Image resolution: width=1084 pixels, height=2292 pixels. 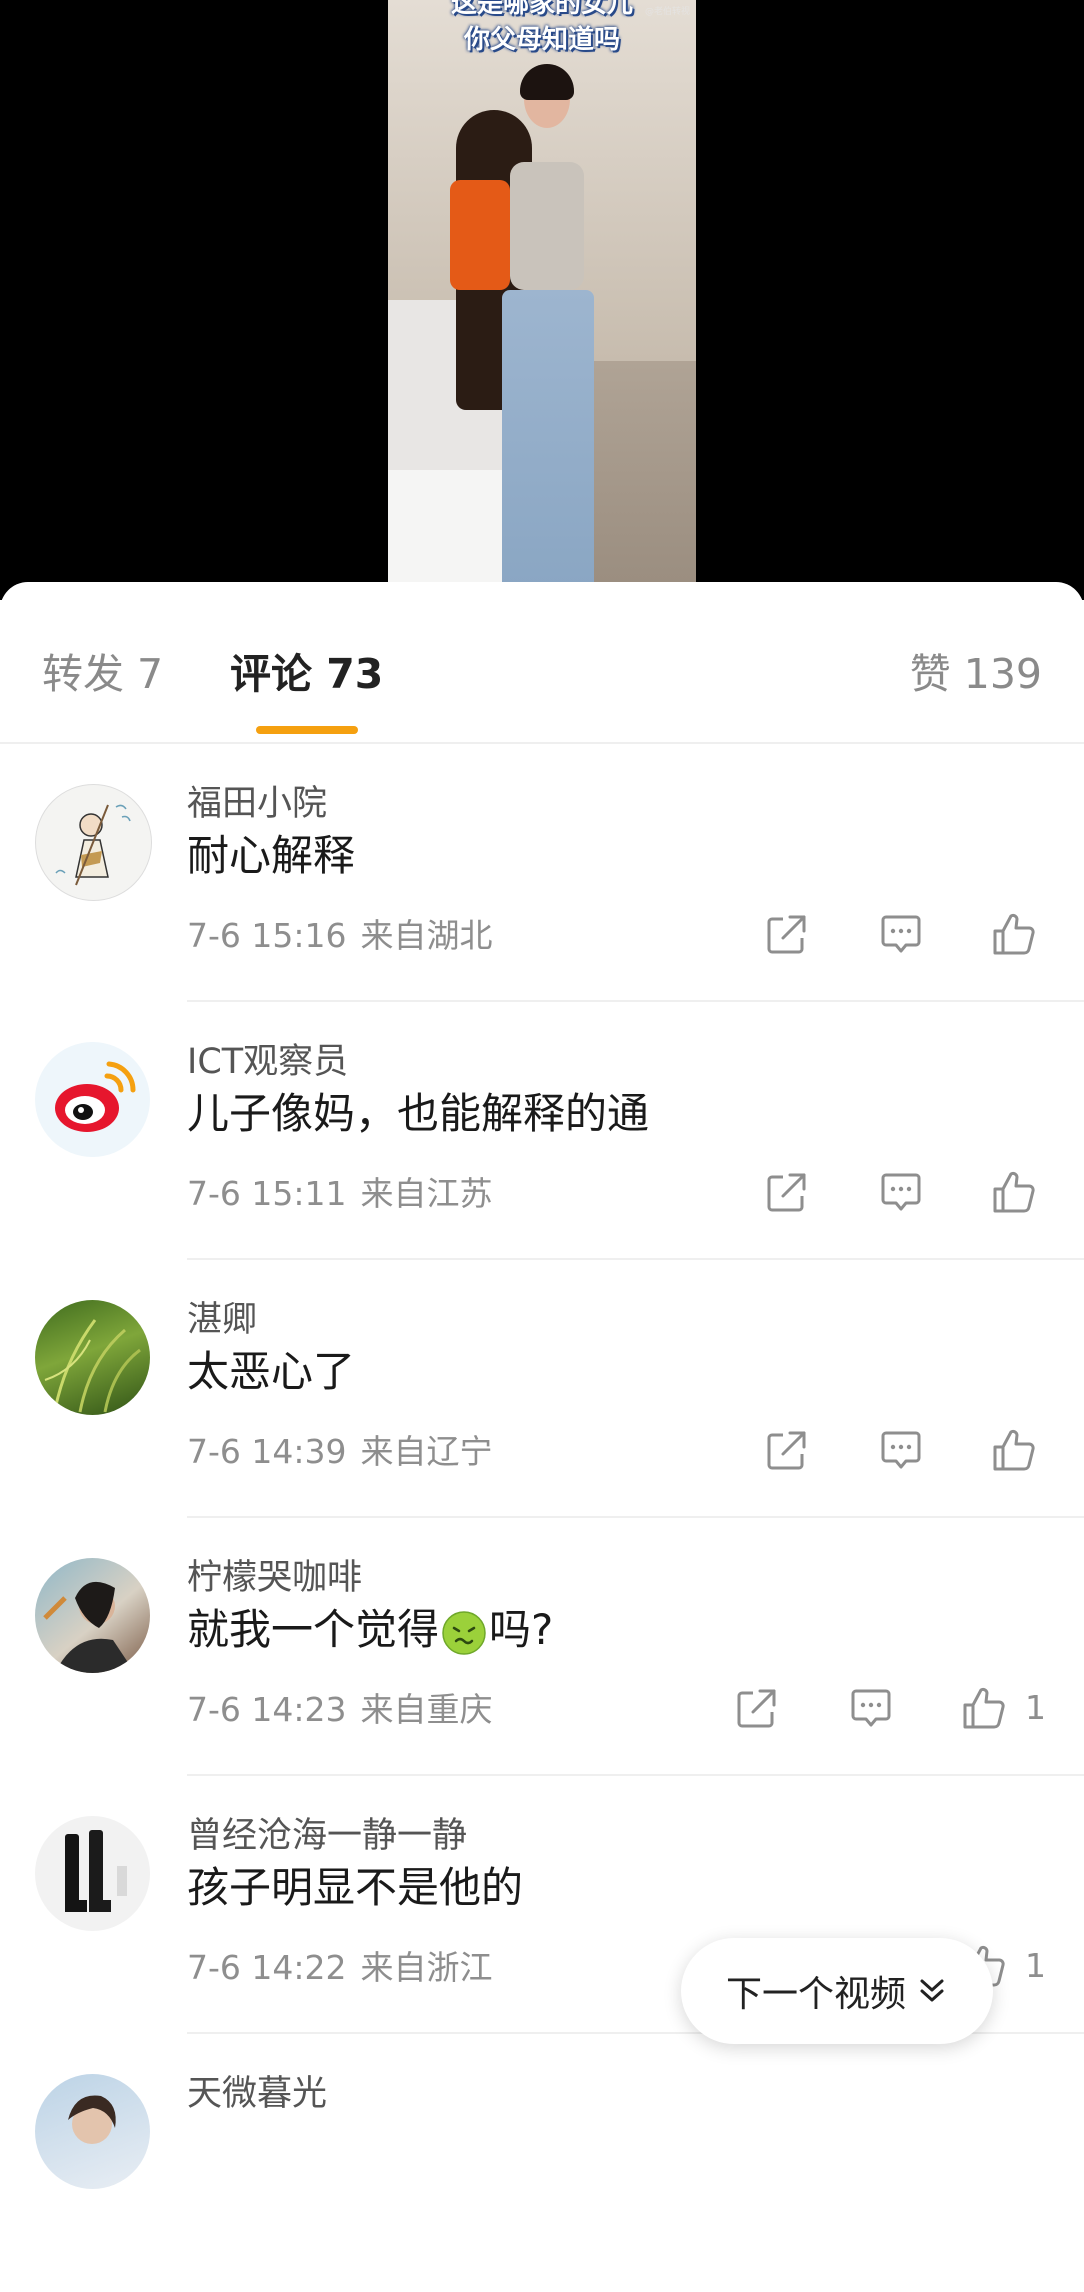 I want to click on next-video-button: 下一个视频, so click(x=837, y=1991).